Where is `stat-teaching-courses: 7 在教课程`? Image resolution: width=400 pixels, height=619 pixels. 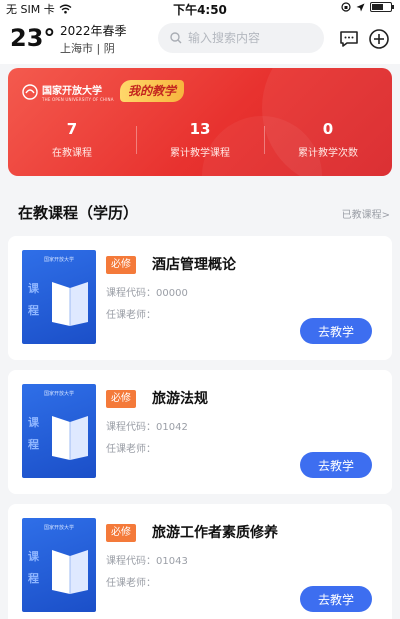 stat-teaching-courses: 7 在教课程 is located at coordinates (72, 142).